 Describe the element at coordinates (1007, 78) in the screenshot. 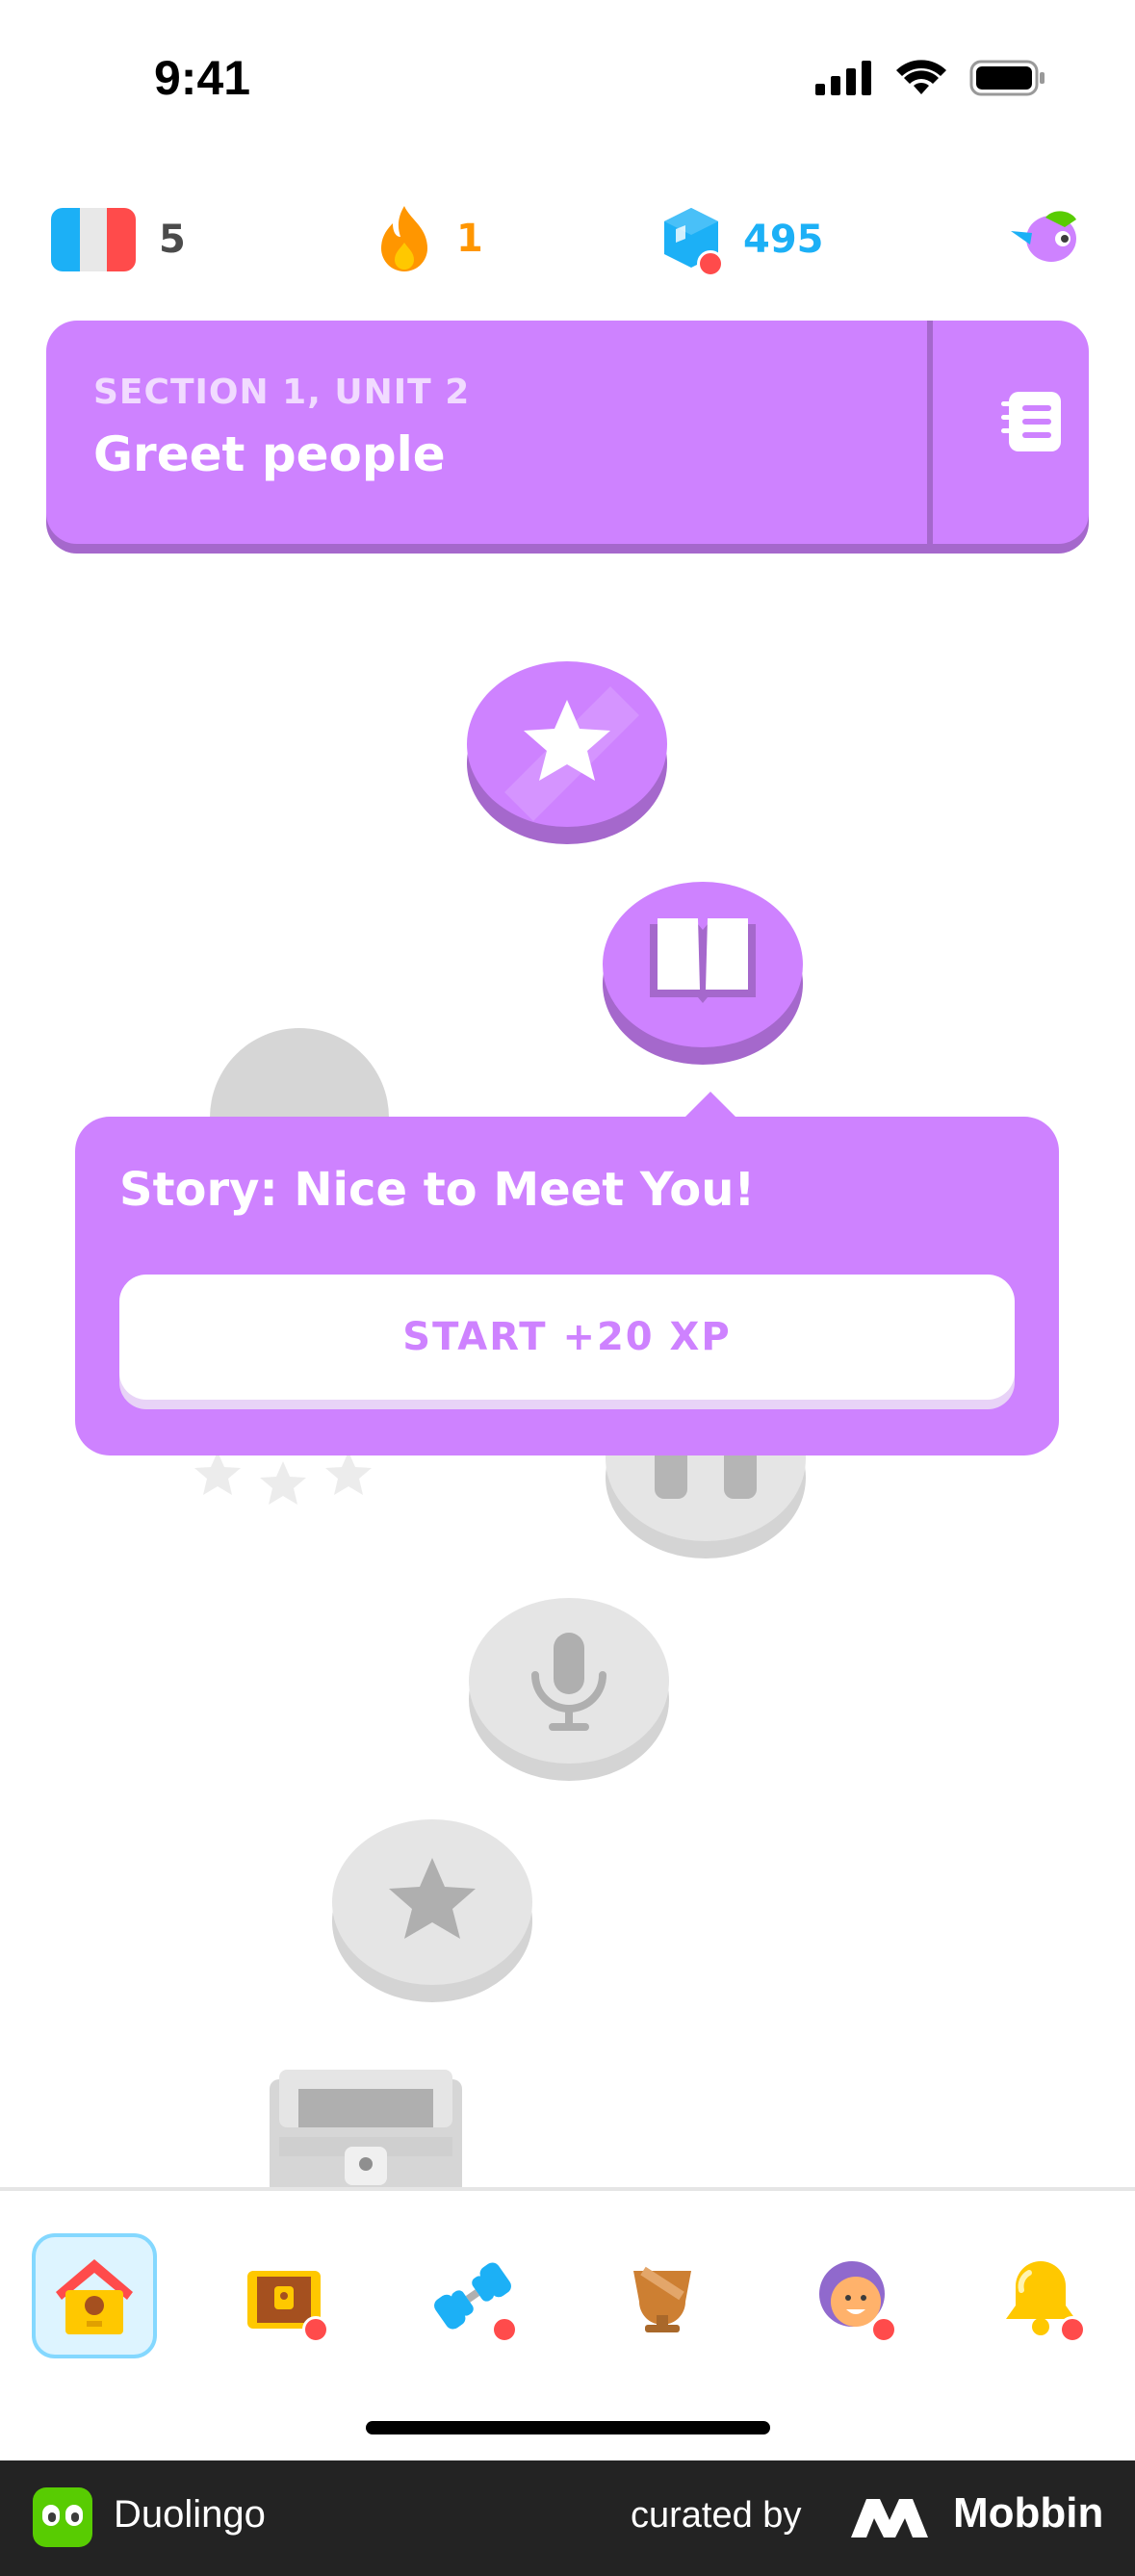

I see `battery-icon` at that location.